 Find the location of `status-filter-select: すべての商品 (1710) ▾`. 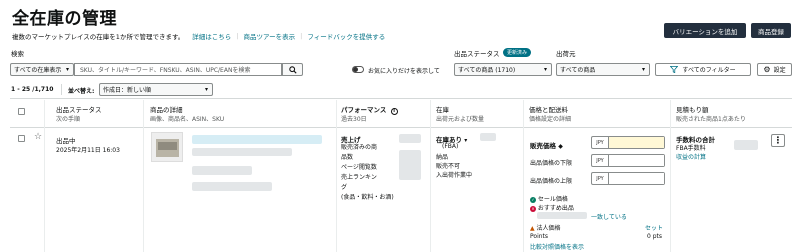

status-filter-select: すべての商品 (1710) ▾ is located at coordinates (503, 69).